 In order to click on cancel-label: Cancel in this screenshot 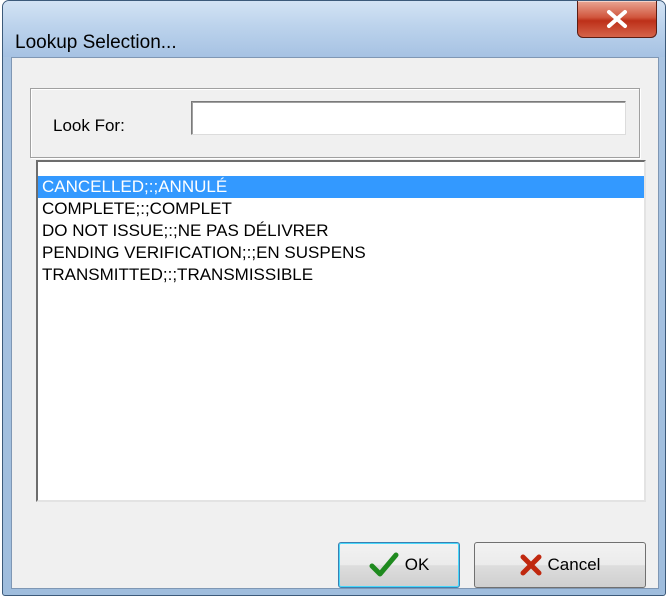, I will do `click(574, 564)`.